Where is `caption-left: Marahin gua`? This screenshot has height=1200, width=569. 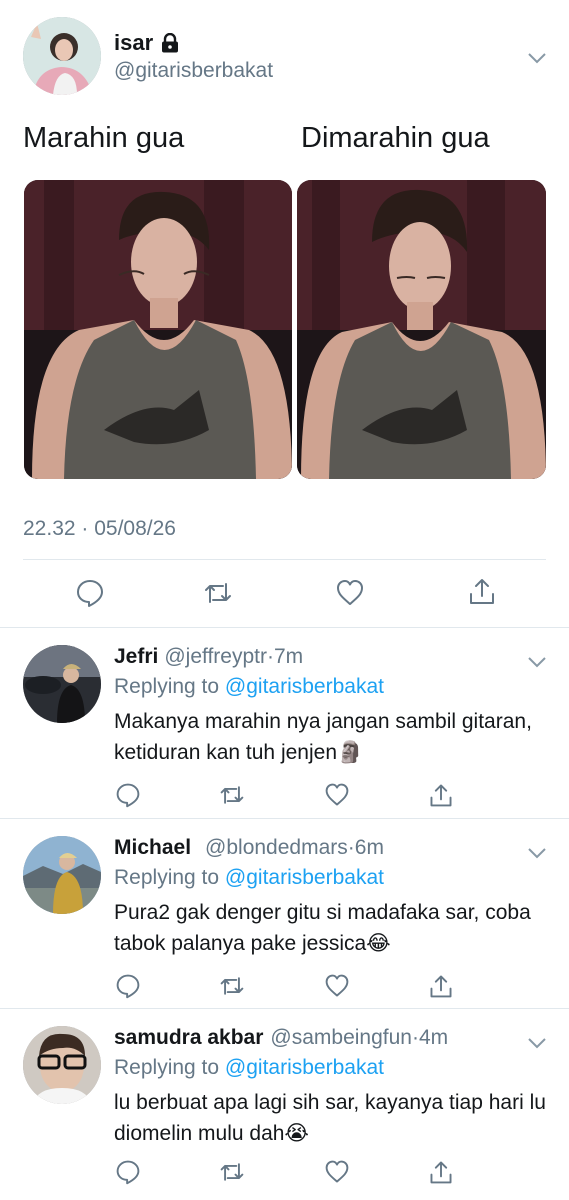
caption-left: Marahin gua is located at coordinates (104, 138).